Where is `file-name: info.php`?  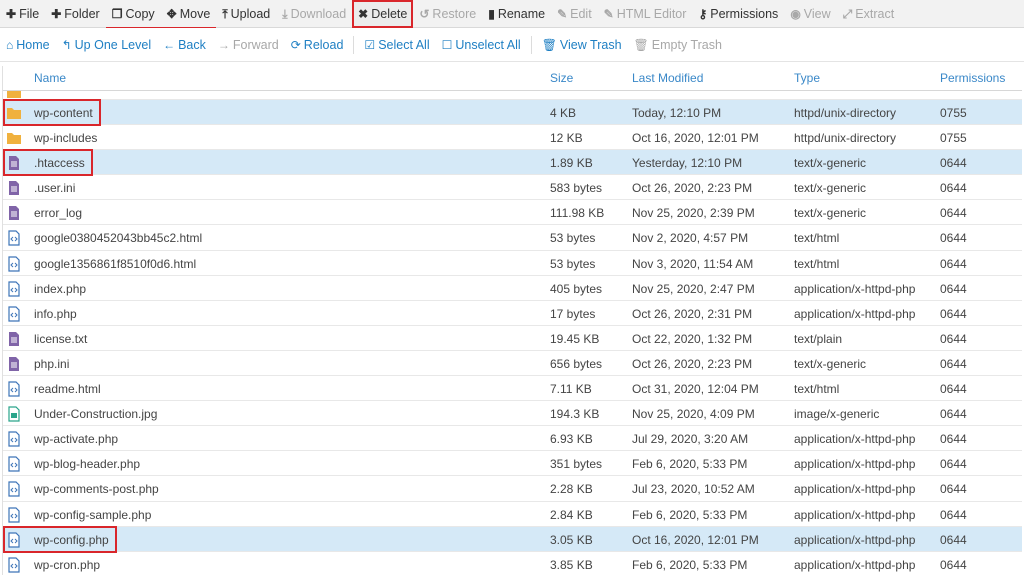
file-name: info.php is located at coordinates (55, 314).